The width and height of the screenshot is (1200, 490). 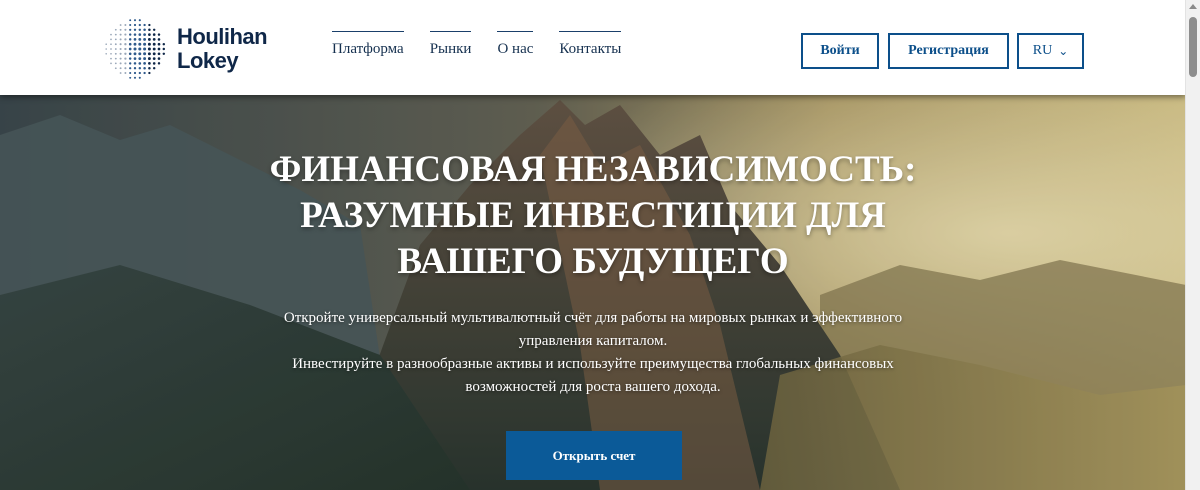 I want to click on login-button: Войти, so click(x=840, y=51).